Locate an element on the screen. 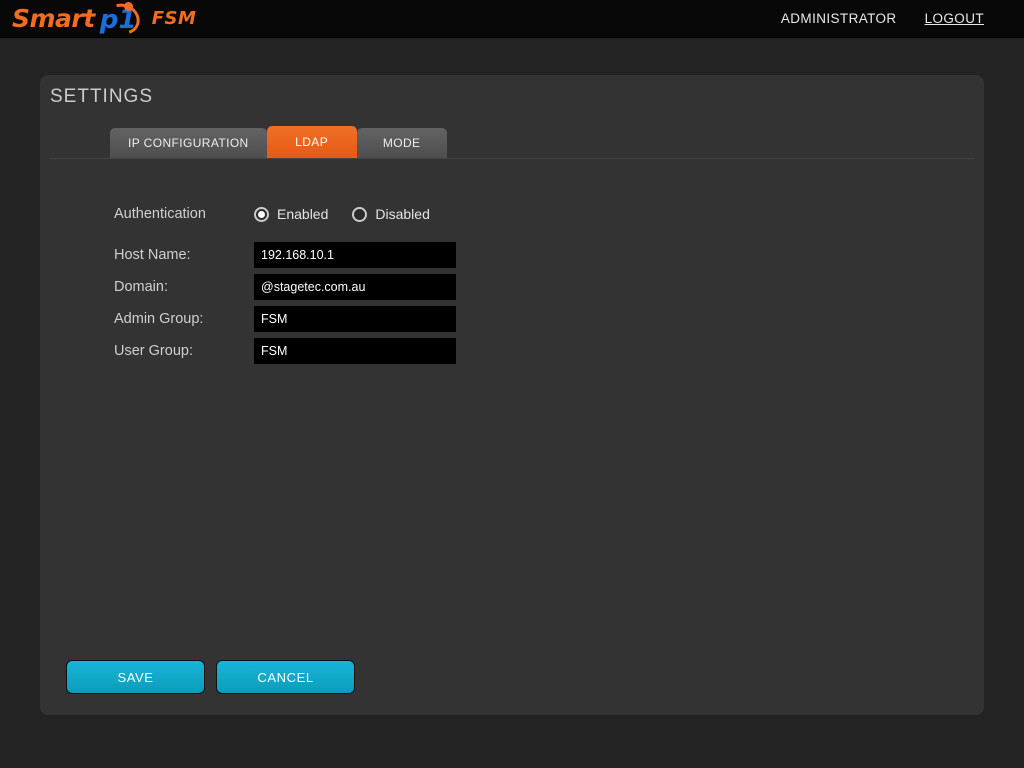 This screenshot has width=1024, height=768. radio-selected-dot-icon is located at coordinates (261, 214).